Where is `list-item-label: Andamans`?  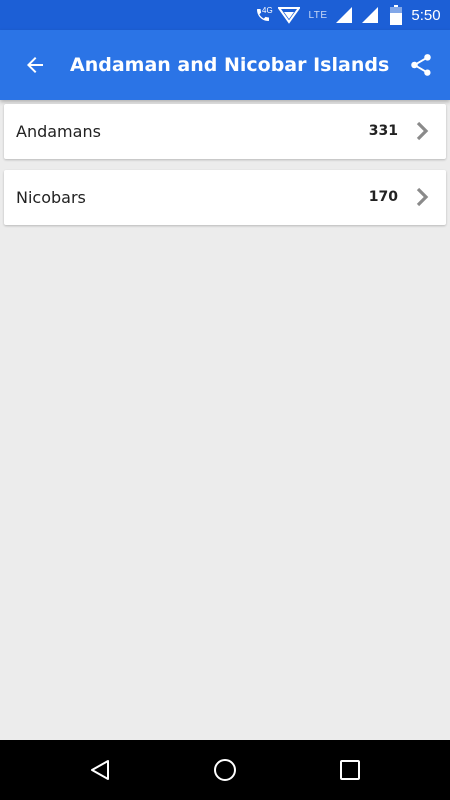 list-item-label: Andamans is located at coordinates (58, 131).